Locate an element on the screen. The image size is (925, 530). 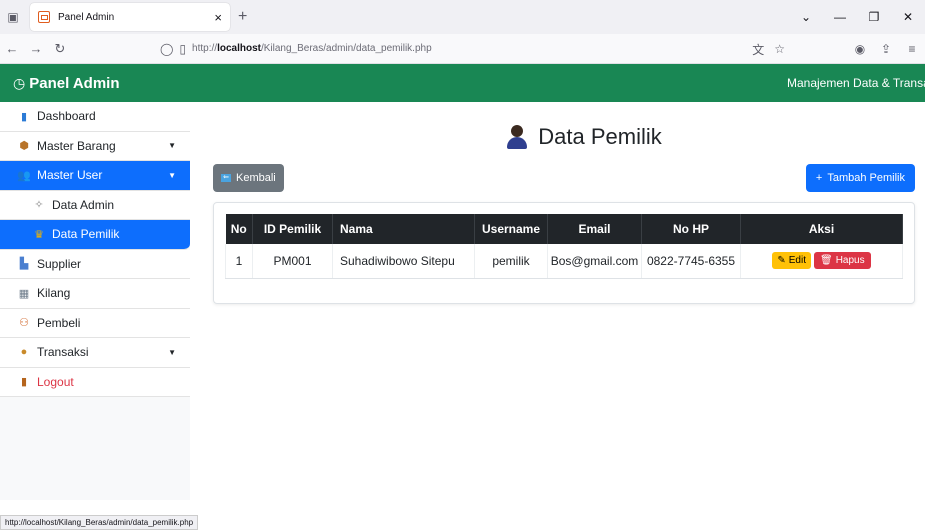
column-header: Email is located at coordinates (594, 229).